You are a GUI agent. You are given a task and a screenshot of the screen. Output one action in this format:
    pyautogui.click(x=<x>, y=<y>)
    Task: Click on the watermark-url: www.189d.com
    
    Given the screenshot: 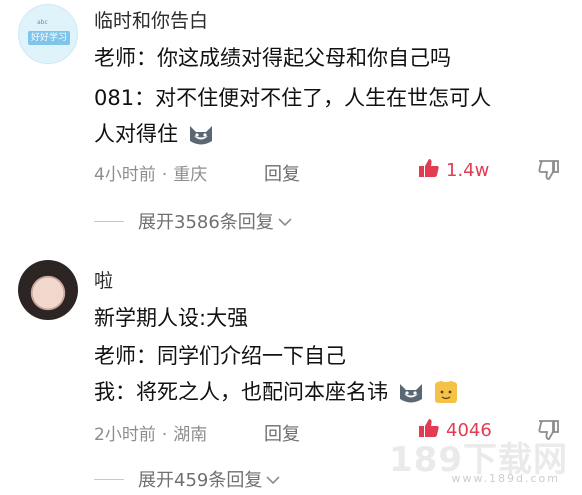 What is the action you would take?
    pyautogui.click(x=505, y=478)
    